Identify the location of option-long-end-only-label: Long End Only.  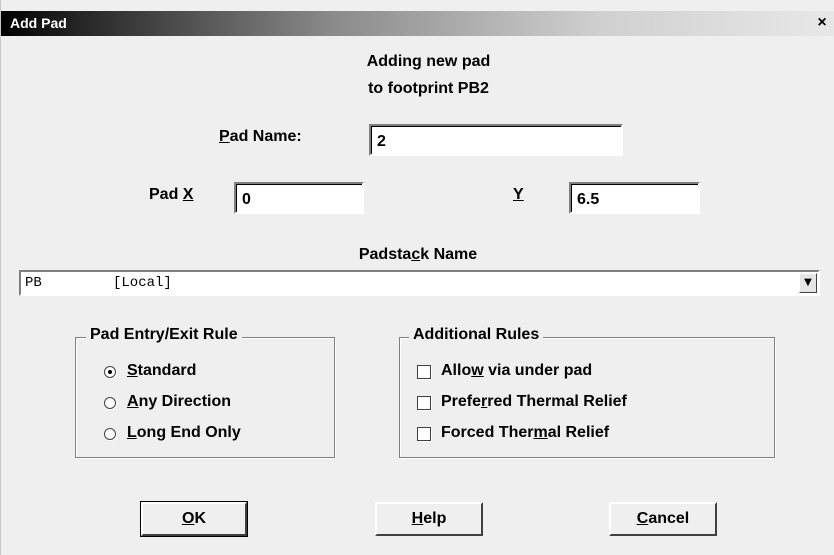
(184, 433).